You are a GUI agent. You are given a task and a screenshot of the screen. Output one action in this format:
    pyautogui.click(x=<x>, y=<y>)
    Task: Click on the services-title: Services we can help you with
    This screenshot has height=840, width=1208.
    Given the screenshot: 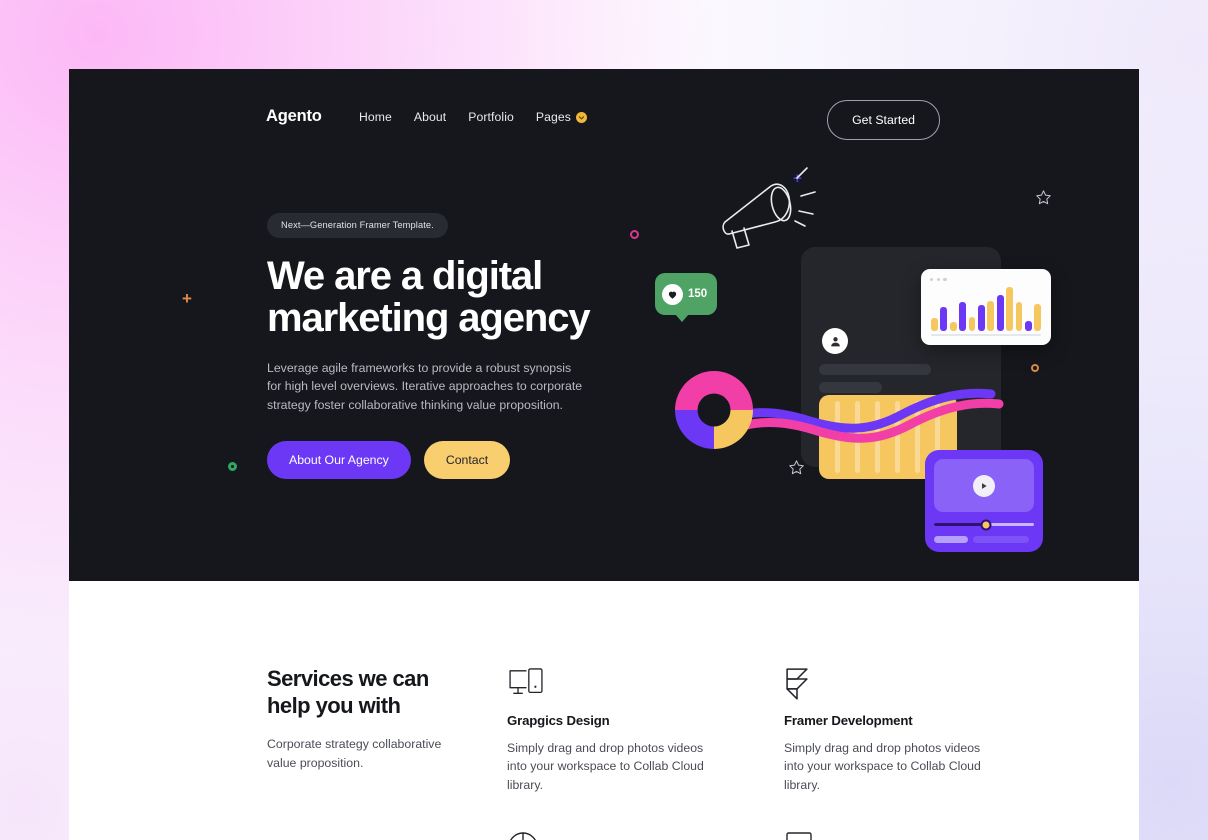 What is the action you would take?
    pyautogui.click(x=374, y=692)
    